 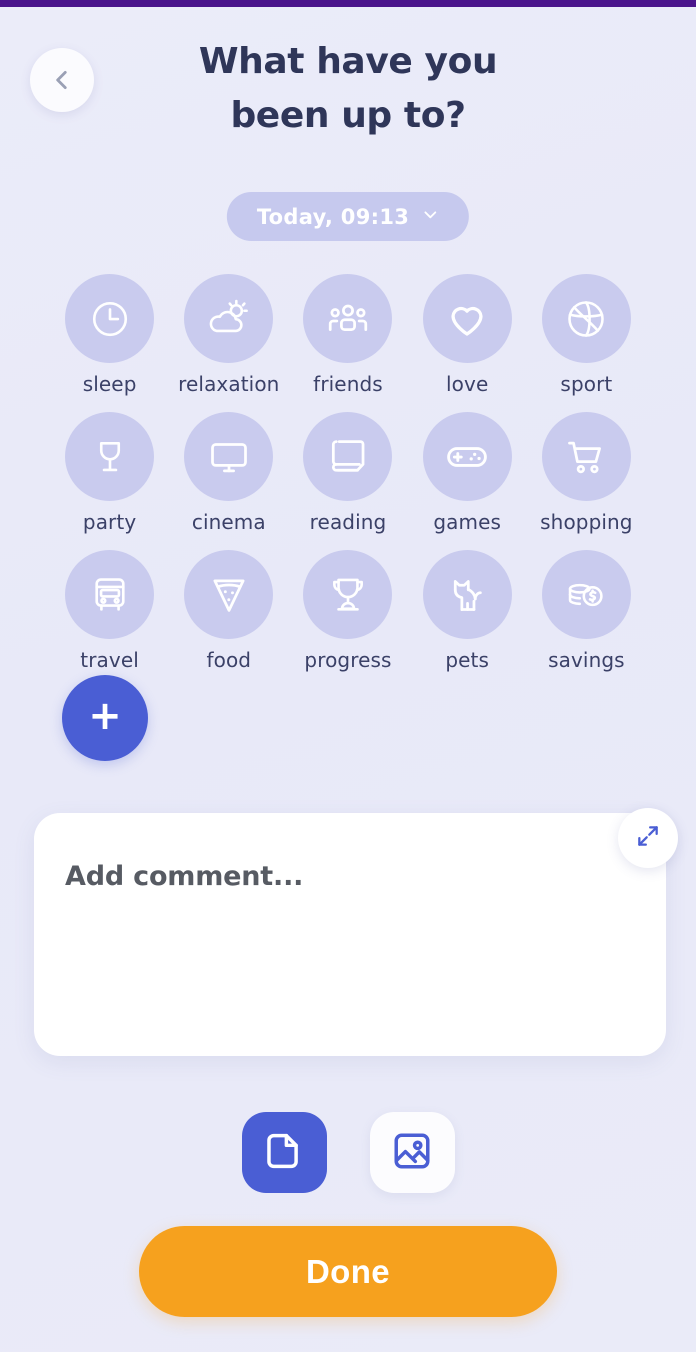 I want to click on pizza-slice-icon, so click(x=229, y=595).